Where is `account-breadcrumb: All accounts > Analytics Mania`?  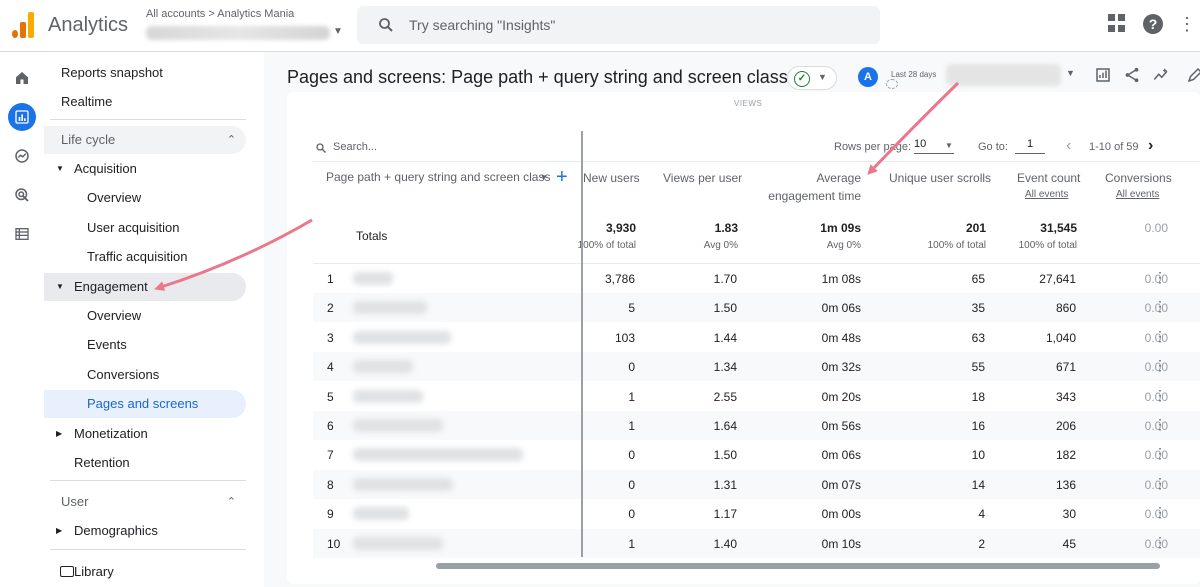 account-breadcrumb: All accounts > Analytics Mania is located at coordinates (220, 14).